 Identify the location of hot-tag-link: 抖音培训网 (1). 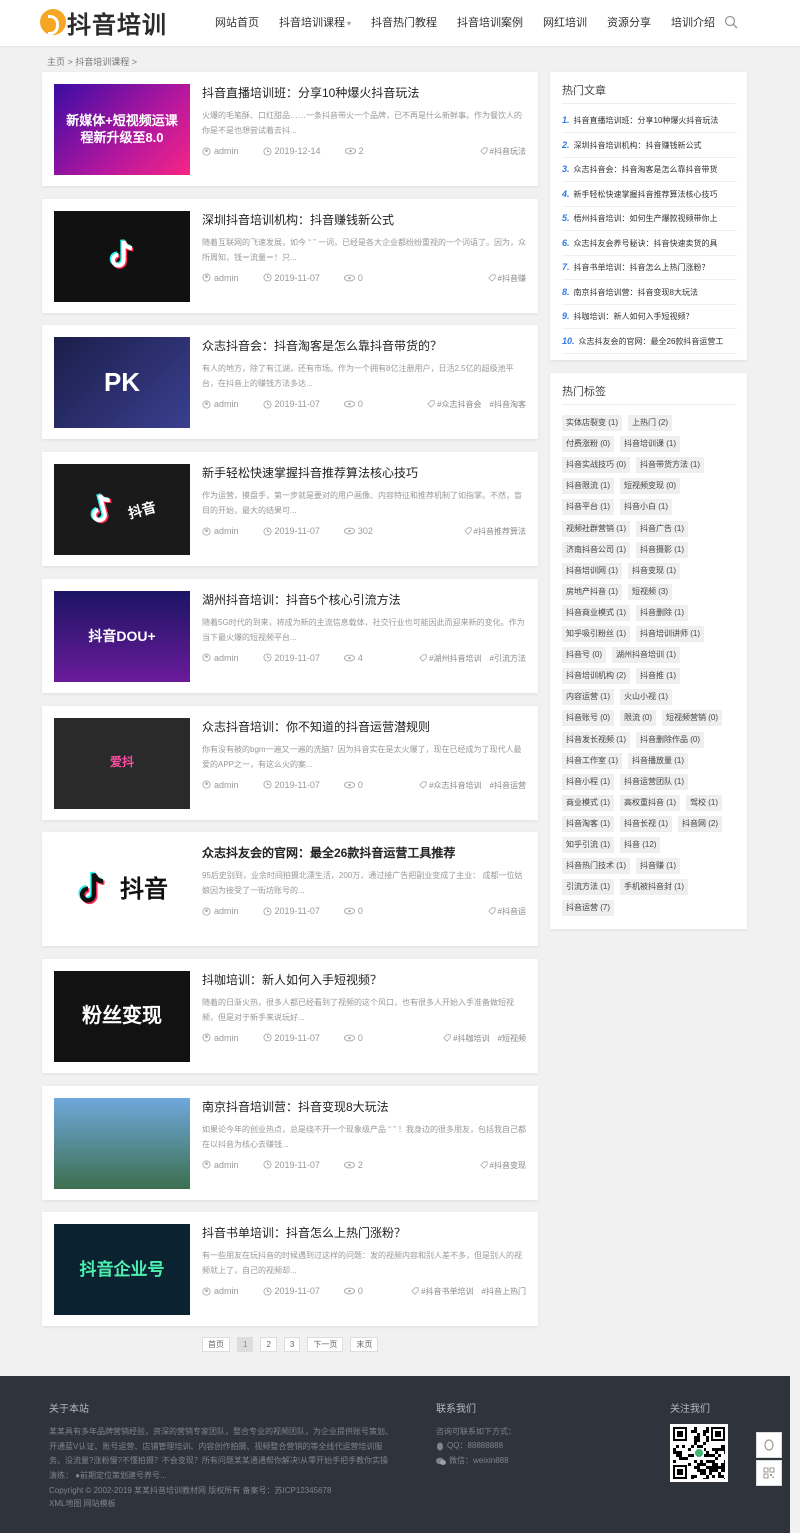
(592, 570).